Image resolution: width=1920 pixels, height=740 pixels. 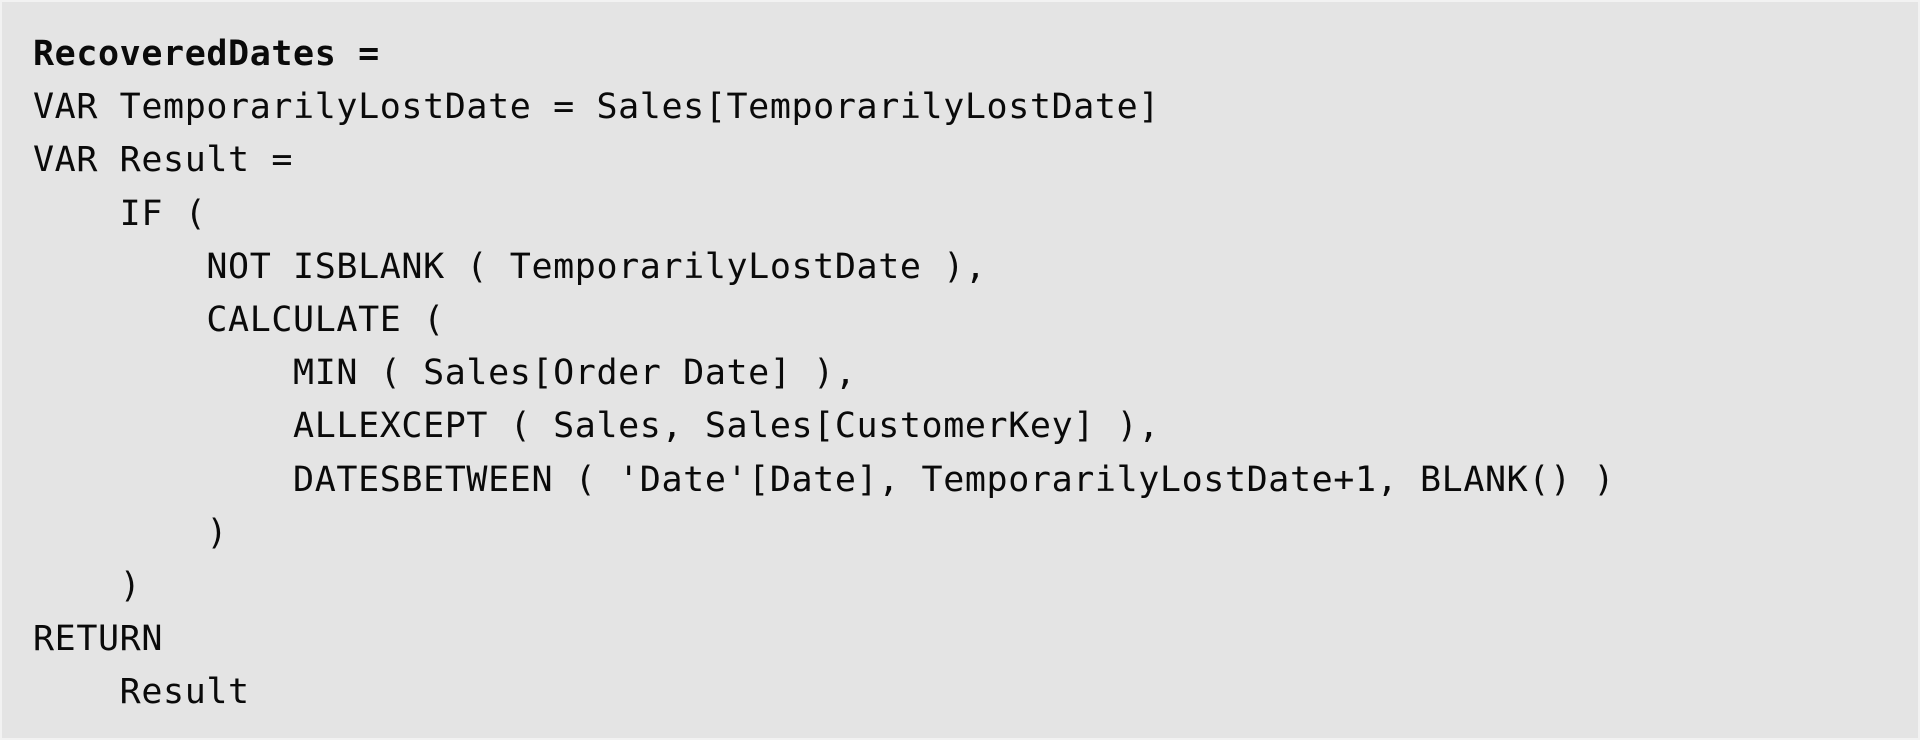 I want to click on code-line: CALCULATE (, so click(x=239, y=319).